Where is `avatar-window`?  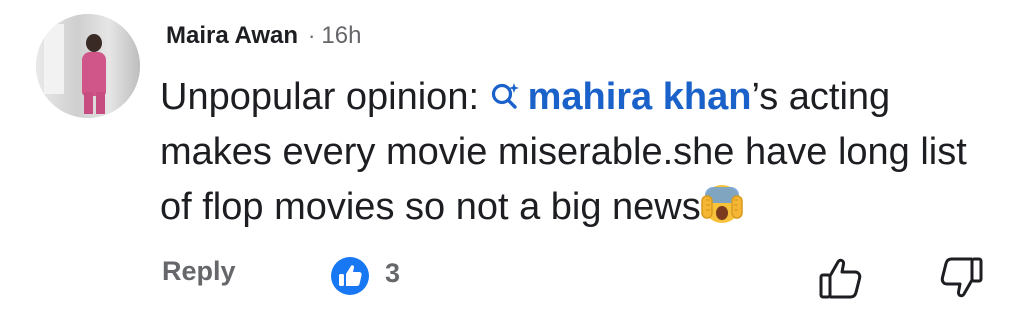 avatar-window is located at coordinates (54, 59).